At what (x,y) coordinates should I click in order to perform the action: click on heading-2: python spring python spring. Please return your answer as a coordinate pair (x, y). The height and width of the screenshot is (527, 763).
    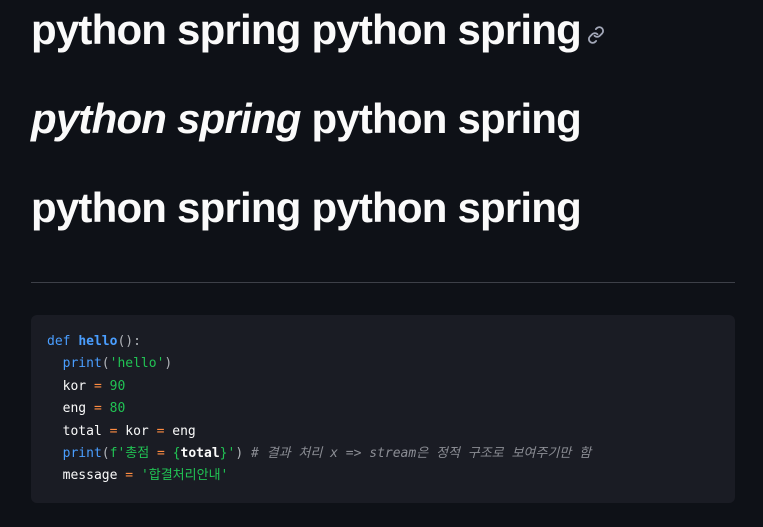
    Looking at the image, I should click on (306, 119).